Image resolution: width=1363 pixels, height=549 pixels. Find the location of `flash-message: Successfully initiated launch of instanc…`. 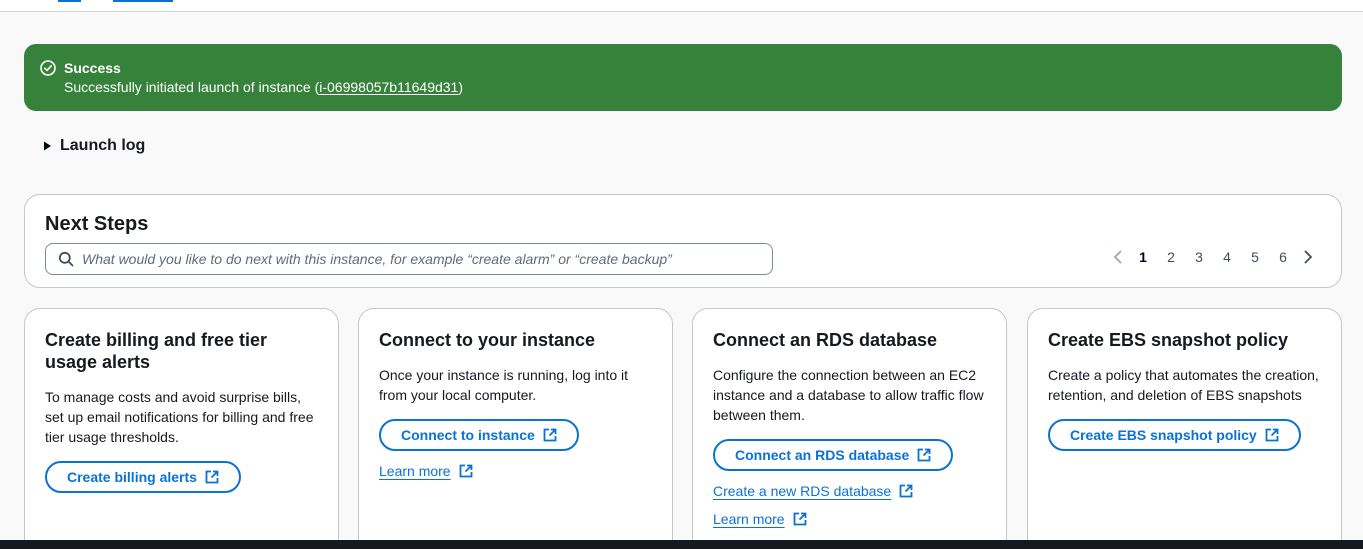

flash-message: Successfully initiated launch of instanc… is located at coordinates (263, 87).